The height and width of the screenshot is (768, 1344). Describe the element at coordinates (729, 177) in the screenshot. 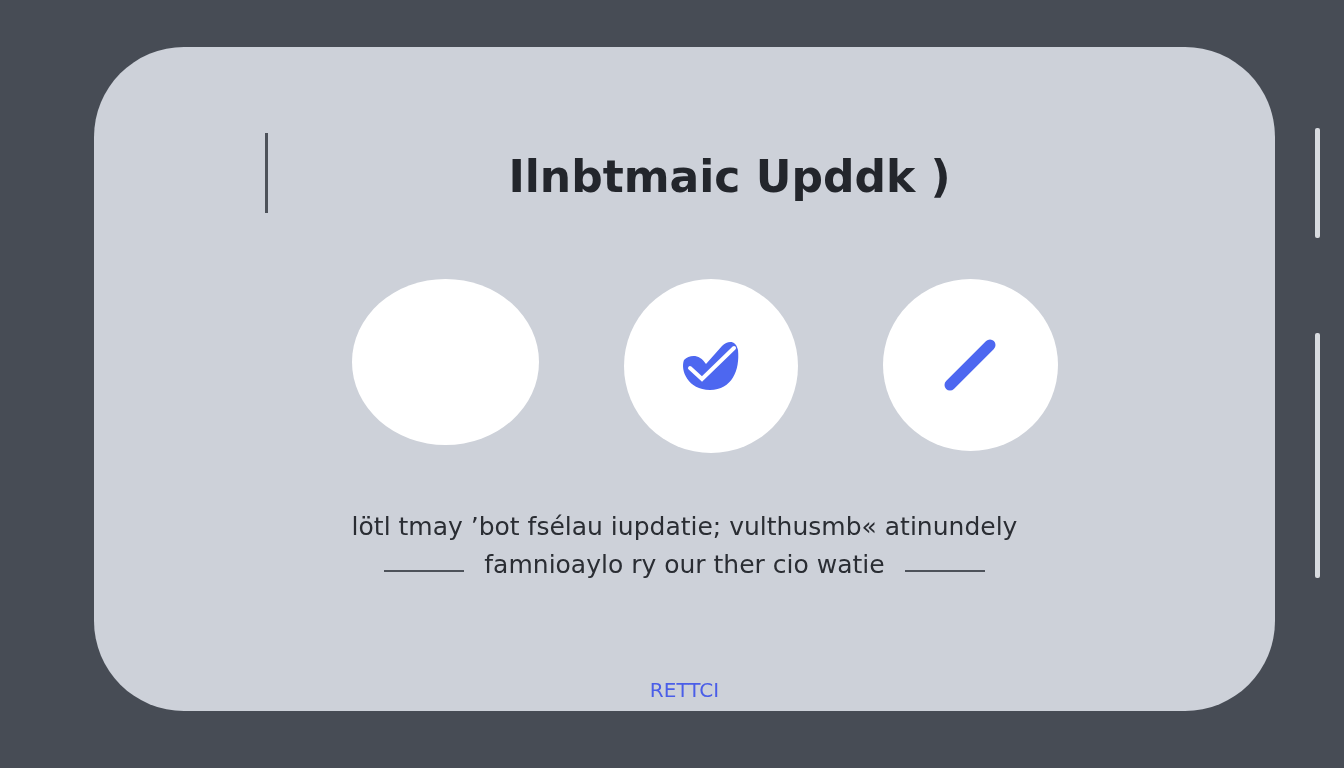

I see `dialog-title: Ilnbtmaic Upddk )` at that location.